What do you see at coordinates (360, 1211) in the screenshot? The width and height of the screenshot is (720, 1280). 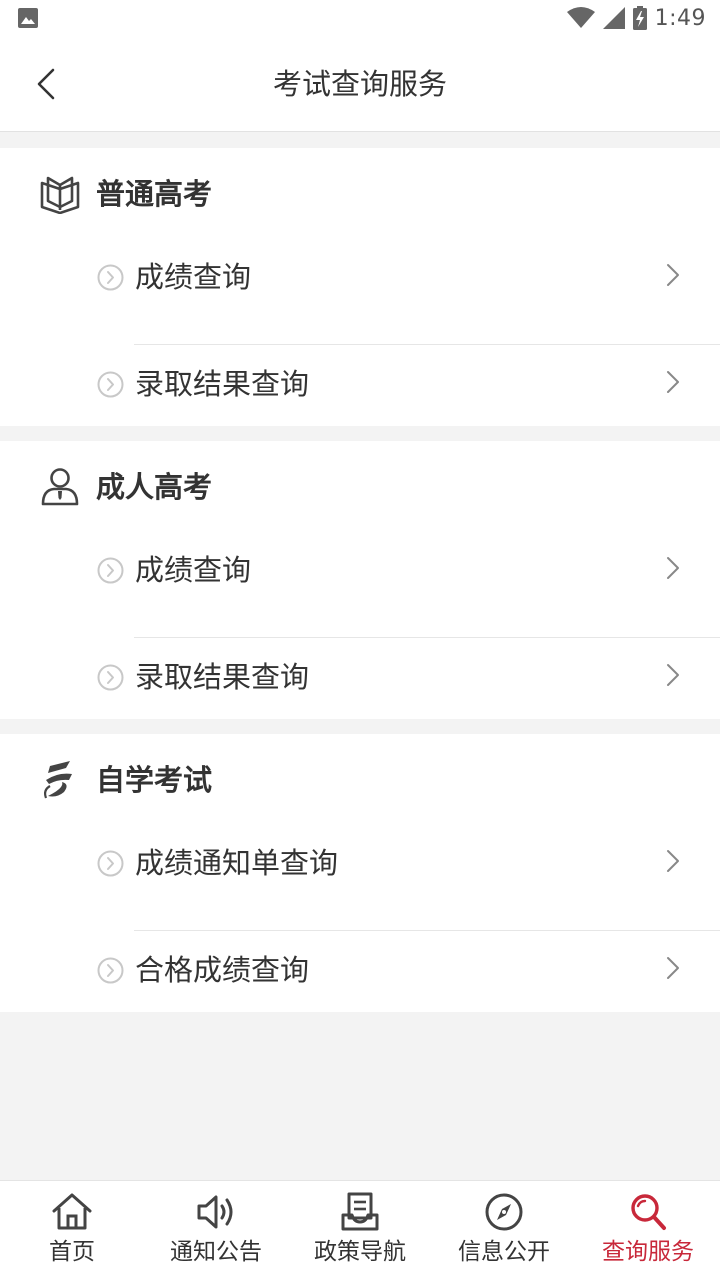 I see `document-tray-icon` at bounding box center [360, 1211].